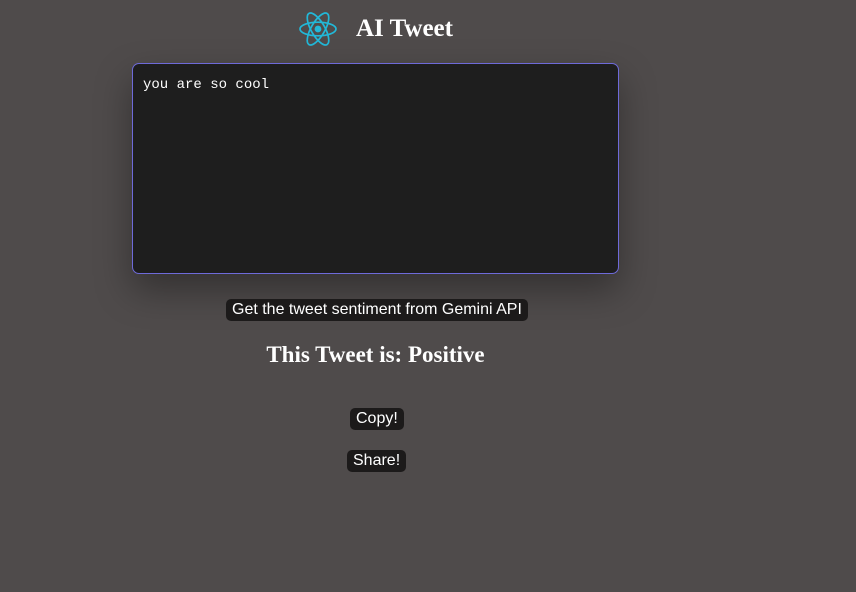 Image resolution: width=856 pixels, height=592 pixels. What do you see at coordinates (337, 354) in the screenshot?
I see `result-prefix: This Tweet is:` at bounding box center [337, 354].